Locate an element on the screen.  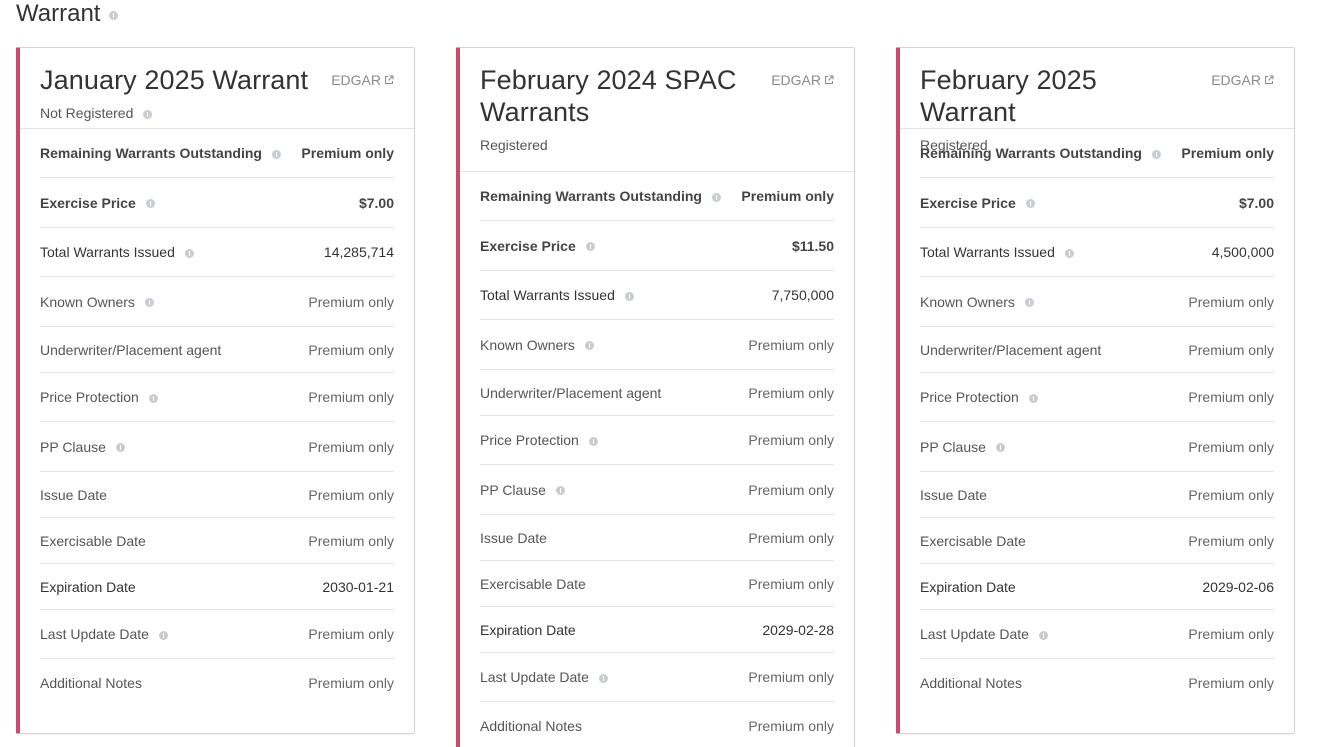
table-row: Total Warrants Issued 14,285,714 is located at coordinates (217, 252).